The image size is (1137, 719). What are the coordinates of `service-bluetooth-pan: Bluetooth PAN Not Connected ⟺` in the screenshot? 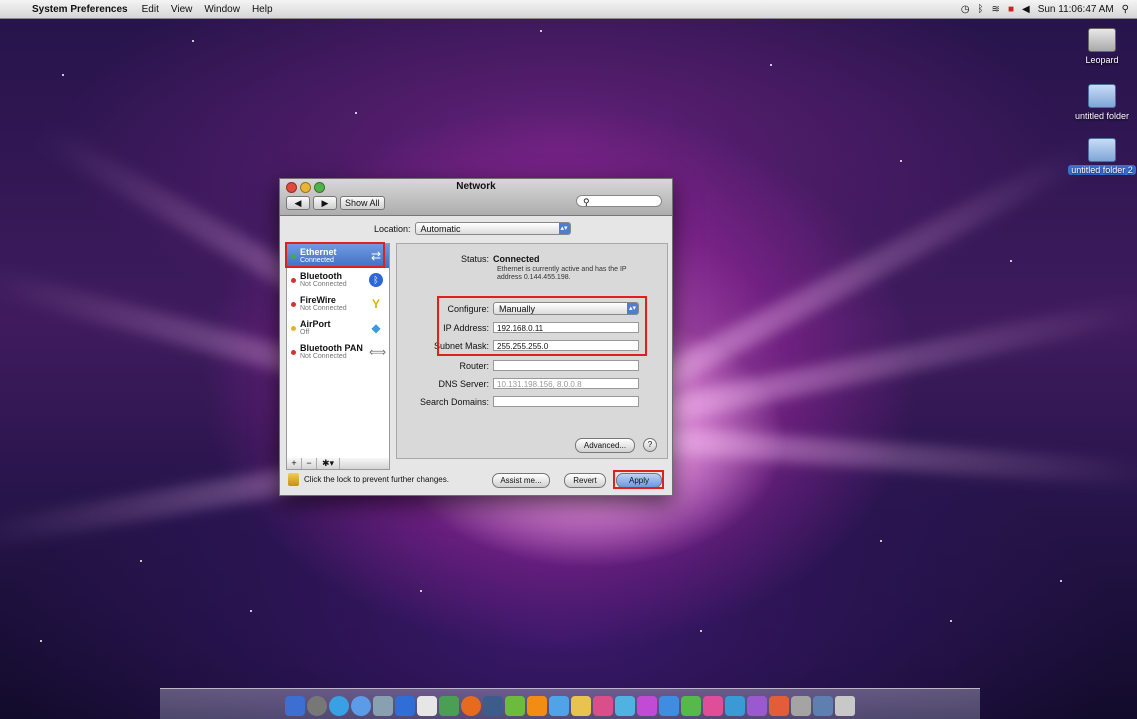 It's located at (338, 352).